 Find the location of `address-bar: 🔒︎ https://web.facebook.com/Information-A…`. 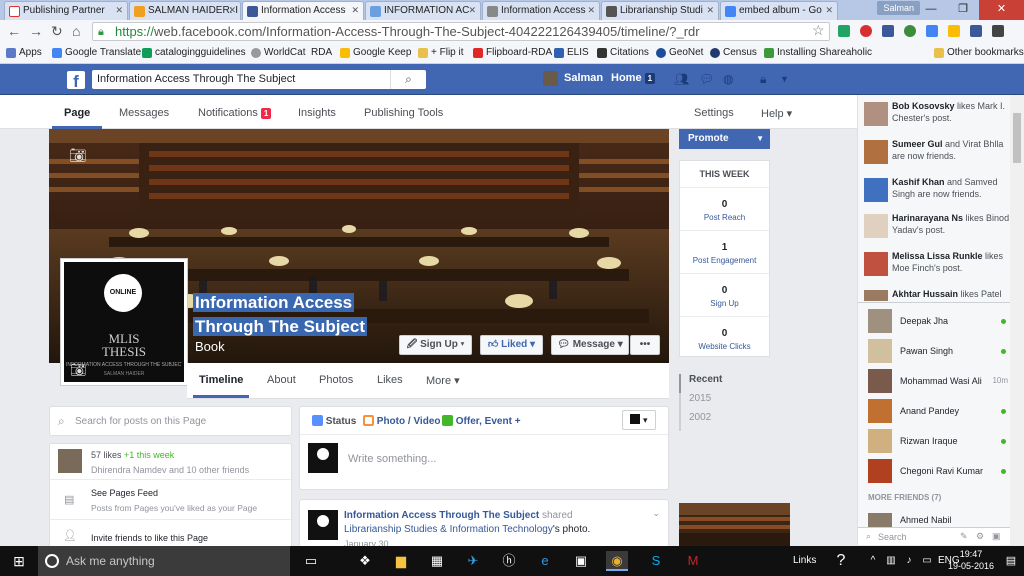

address-bar: 🔒︎ https://web.facebook.com/Information-A… is located at coordinates (461, 31).